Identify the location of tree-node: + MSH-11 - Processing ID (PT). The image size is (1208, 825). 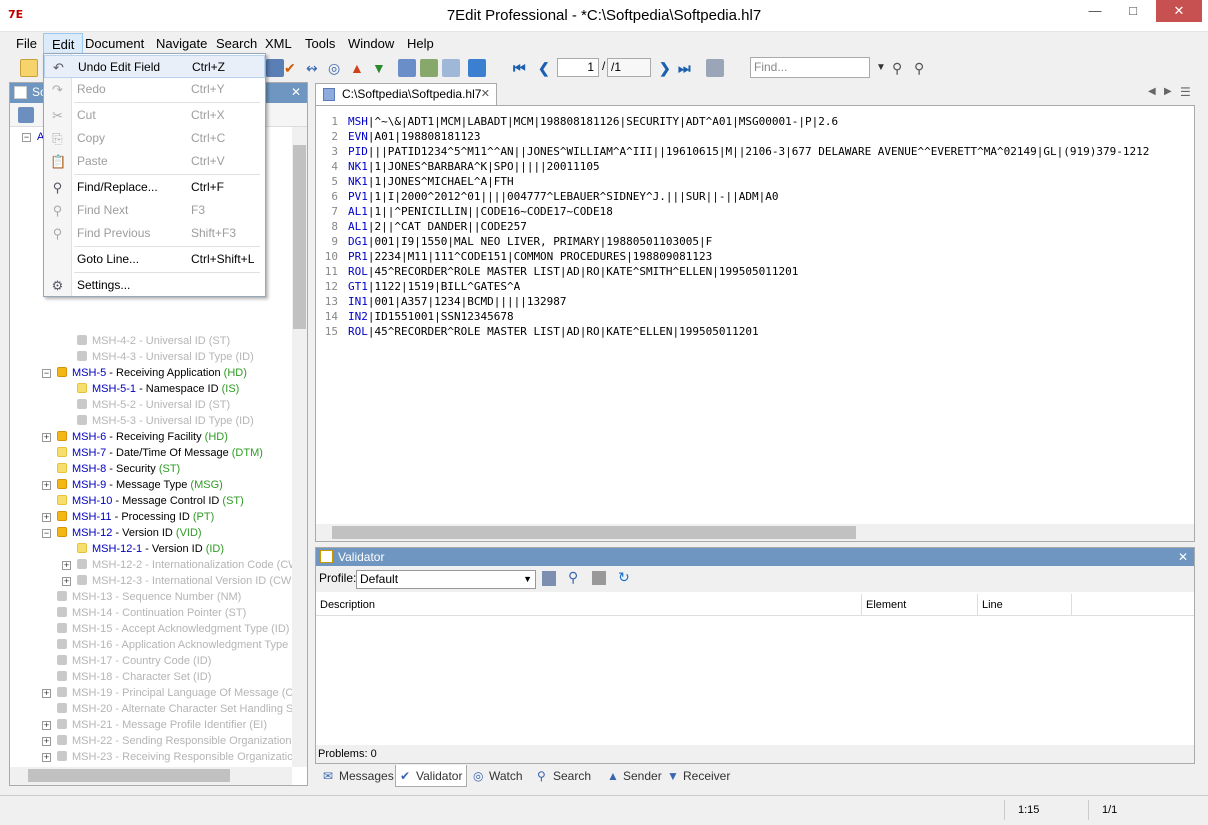
(128, 517).